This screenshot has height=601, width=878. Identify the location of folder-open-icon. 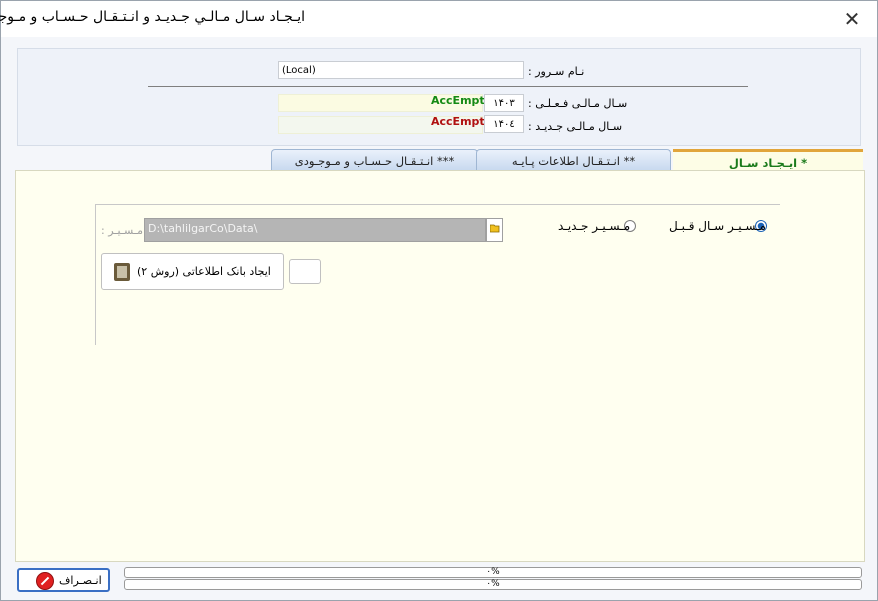
(494, 229).